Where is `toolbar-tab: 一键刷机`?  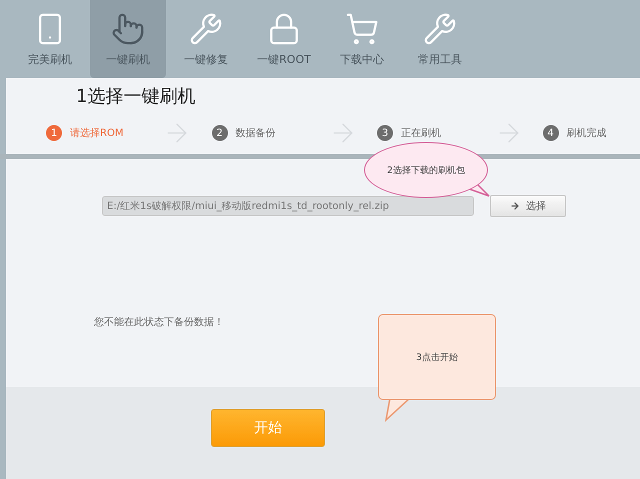
toolbar-tab: 一键刷机 is located at coordinates (128, 39).